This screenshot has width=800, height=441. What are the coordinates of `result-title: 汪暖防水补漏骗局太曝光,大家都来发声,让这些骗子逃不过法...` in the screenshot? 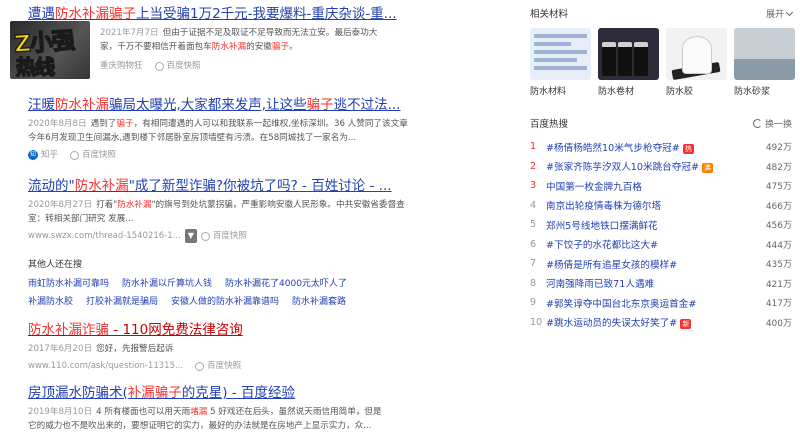 It's located at (263, 105).